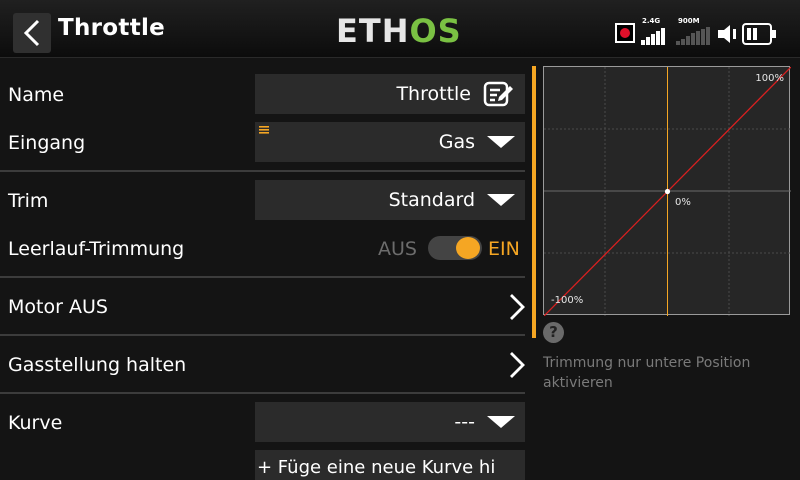 This screenshot has width=800, height=480. What do you see at coordinates (498, 94) in the screenshot?
I see `edit-icon` at bounding box center [498, 94].